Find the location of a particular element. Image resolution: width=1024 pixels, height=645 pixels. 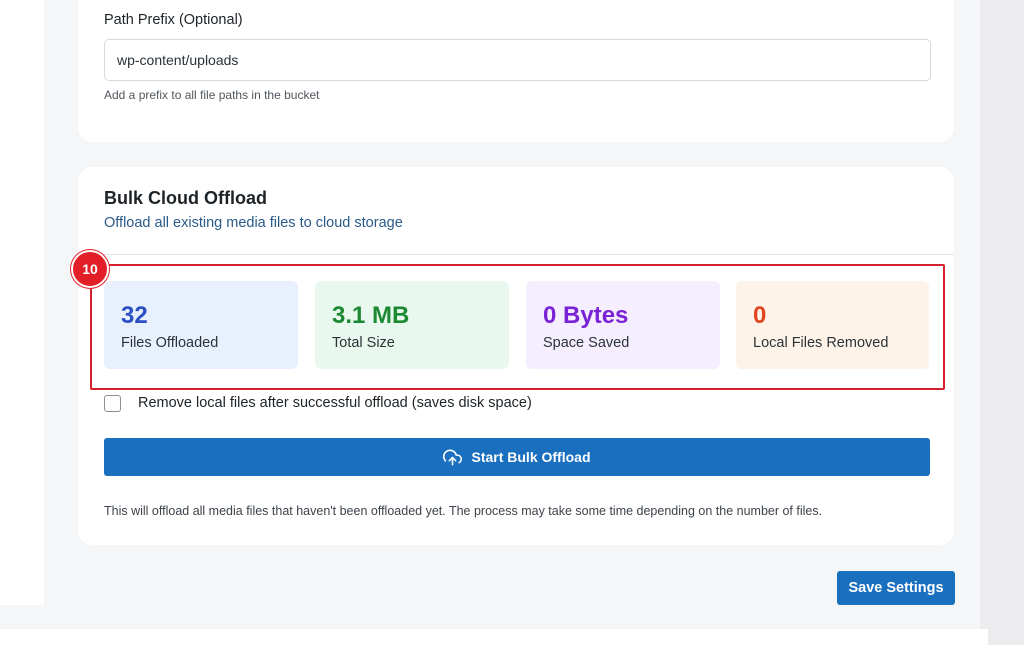

stat-value: 0 is located at coordinates (760, 315).